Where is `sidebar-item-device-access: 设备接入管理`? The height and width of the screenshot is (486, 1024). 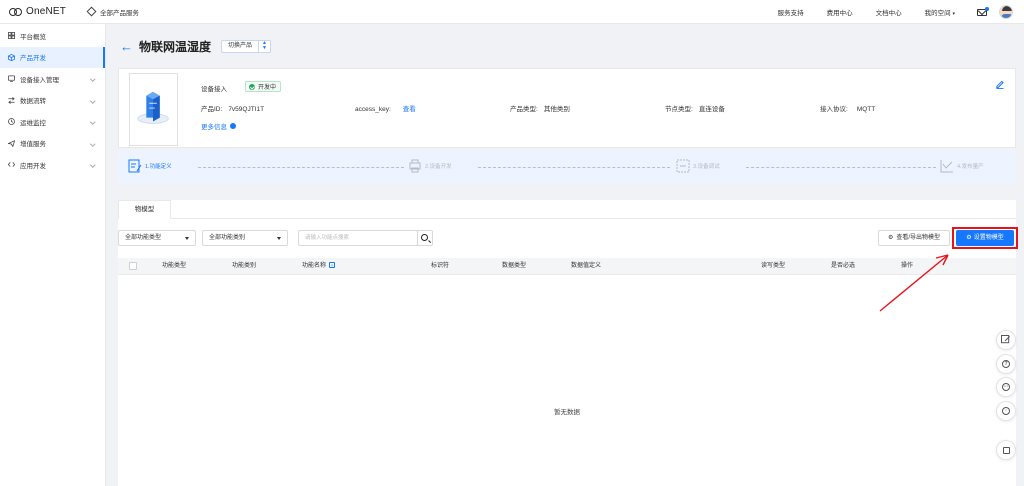 sidebar-item-device-access: 设备接入管理 is located at coordinates (52, 79).